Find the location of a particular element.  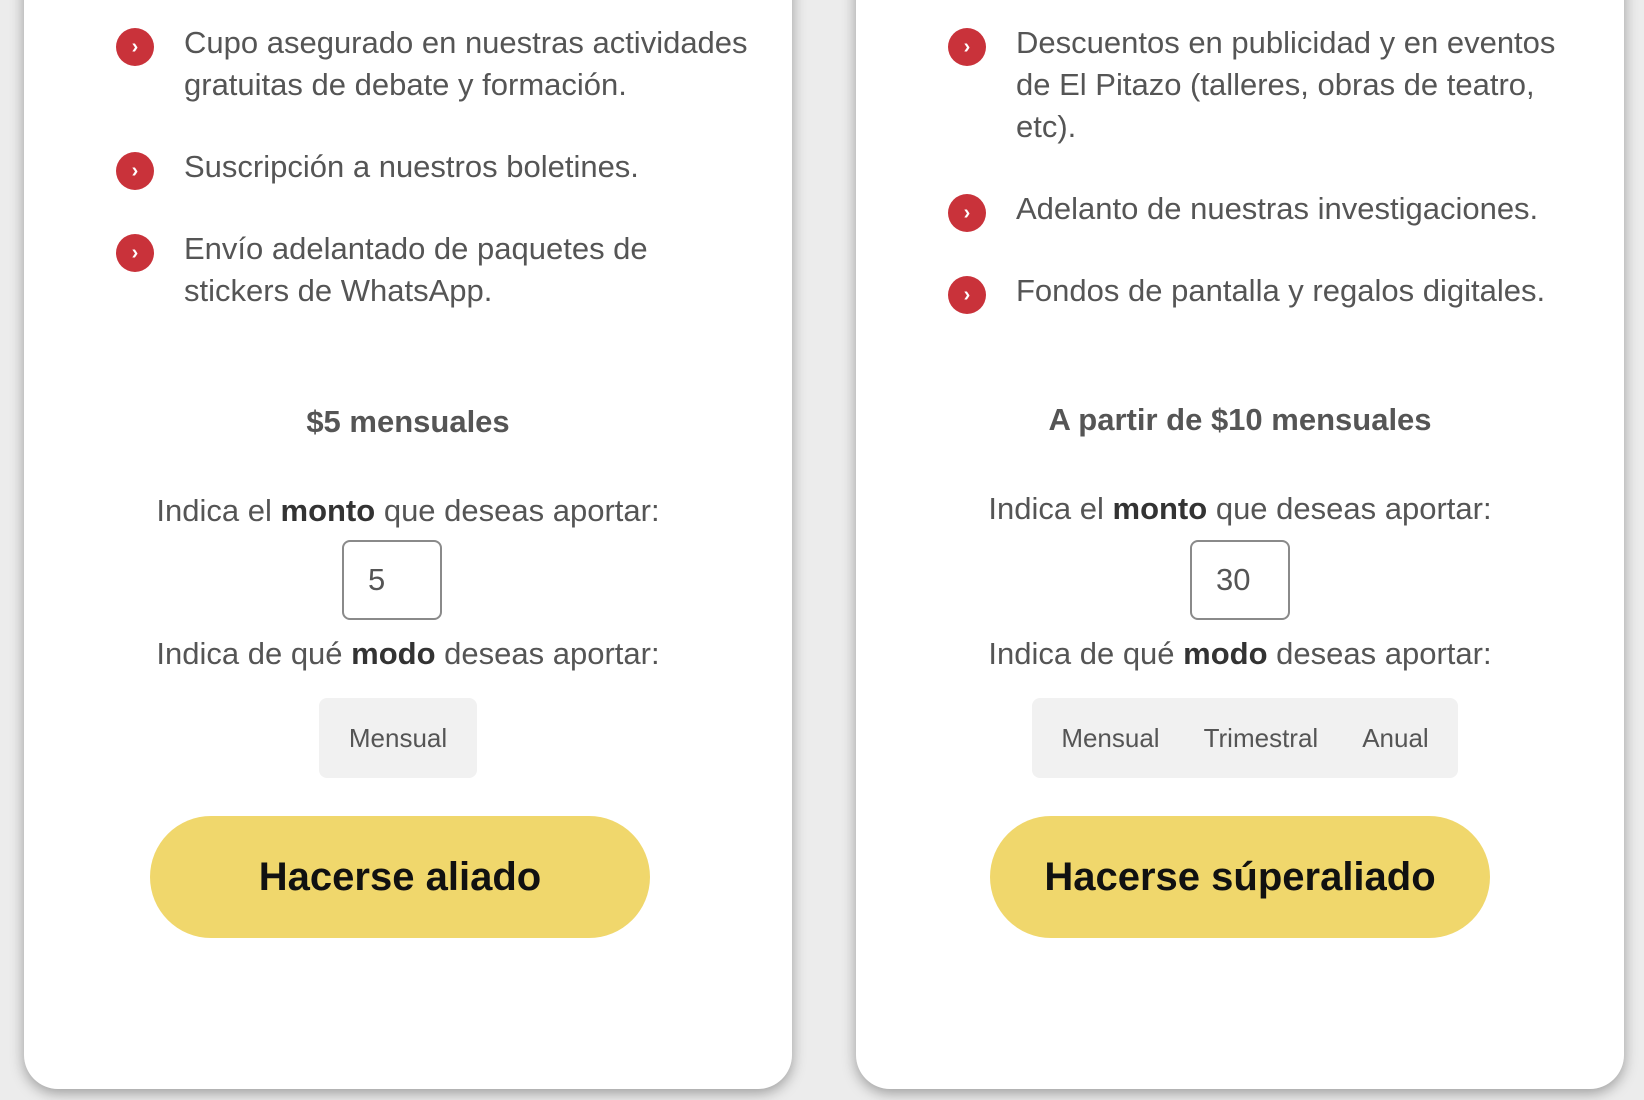

mode-option-anual: Anual is located at coordinates (1395, 738).